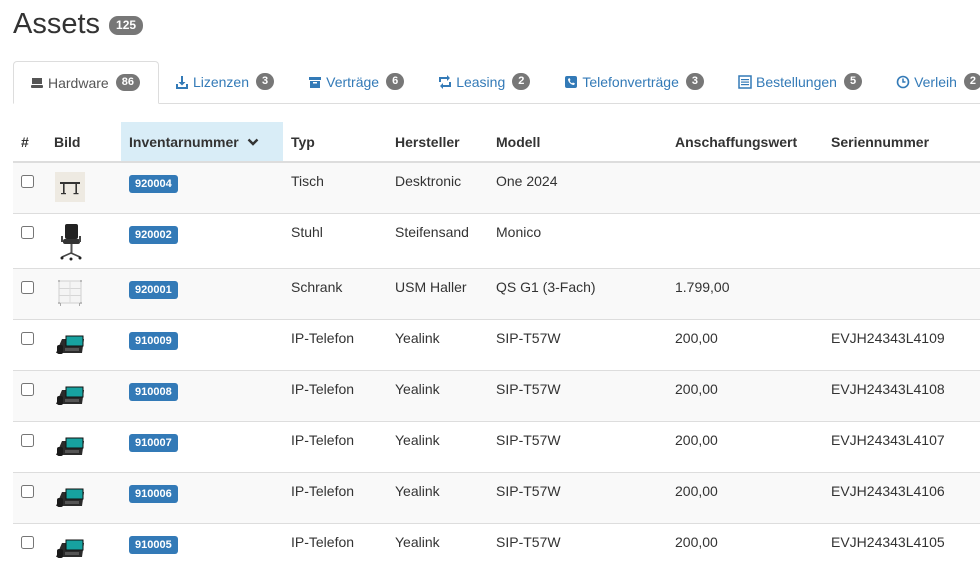 The width and height of the screenshot is (980, 574). What do you see at coordinates (37, 83) in the screenshot?
I see `hdd-icon` at bounding box center [37, 83].